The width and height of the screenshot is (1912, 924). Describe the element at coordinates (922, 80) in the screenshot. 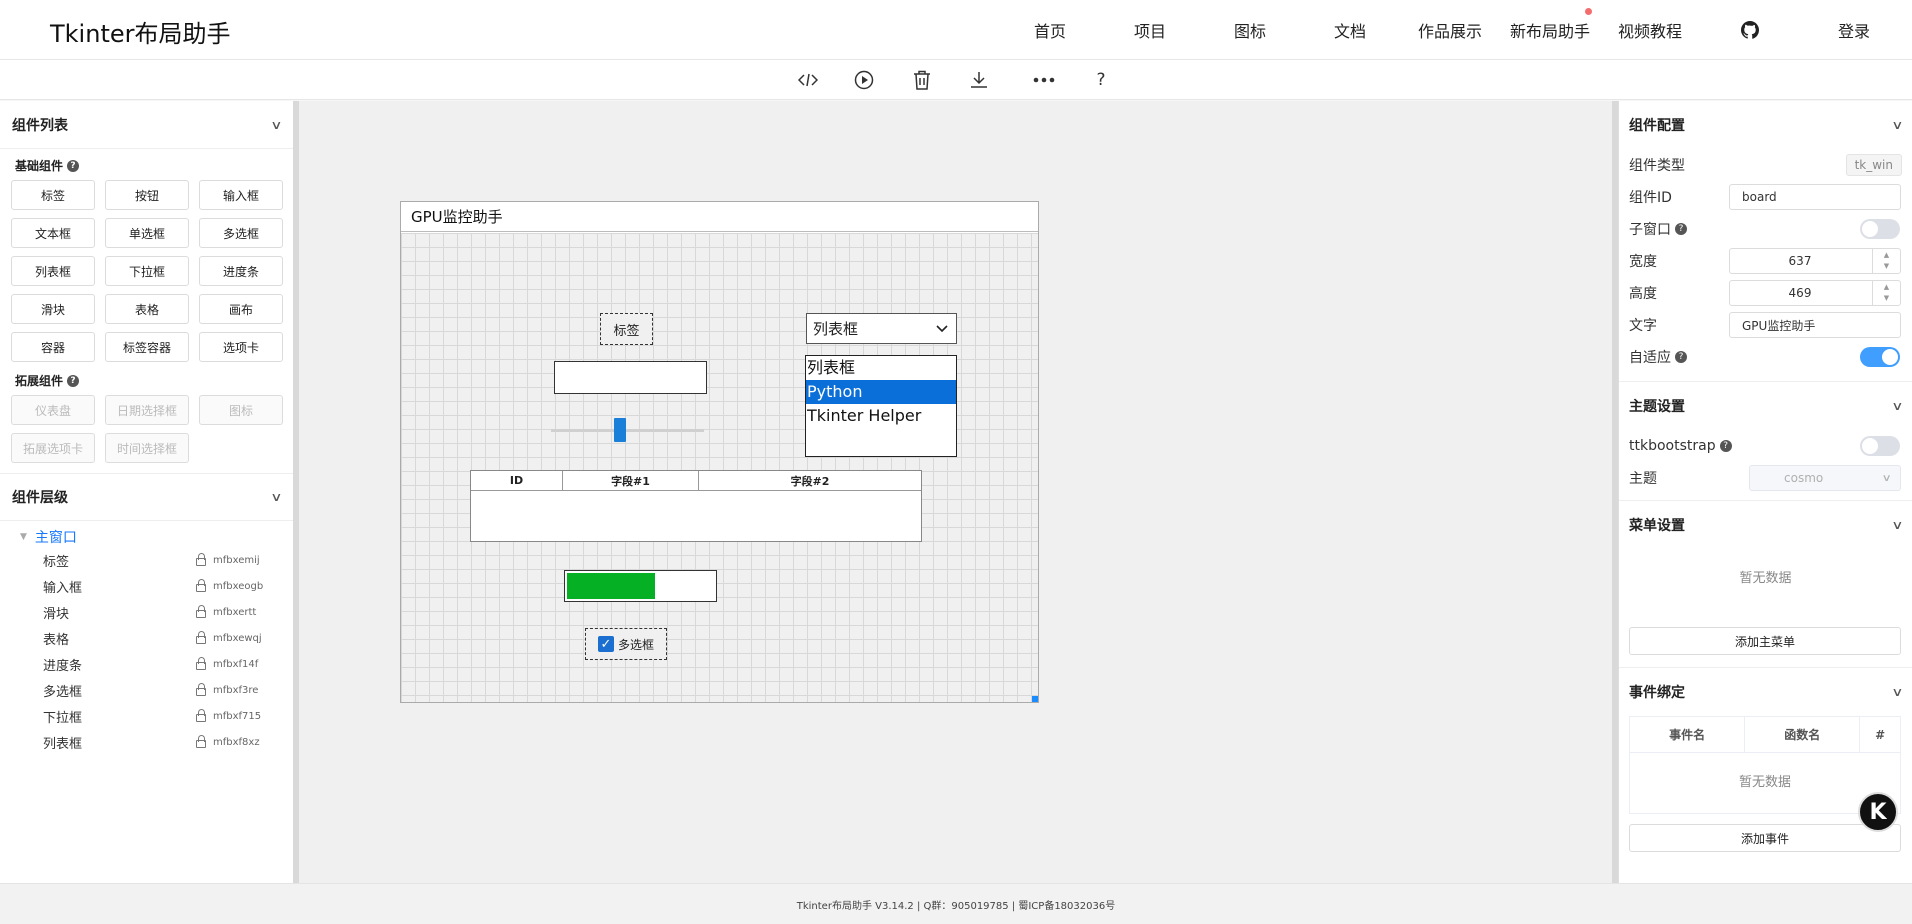

I see `trash-icon` at that location.